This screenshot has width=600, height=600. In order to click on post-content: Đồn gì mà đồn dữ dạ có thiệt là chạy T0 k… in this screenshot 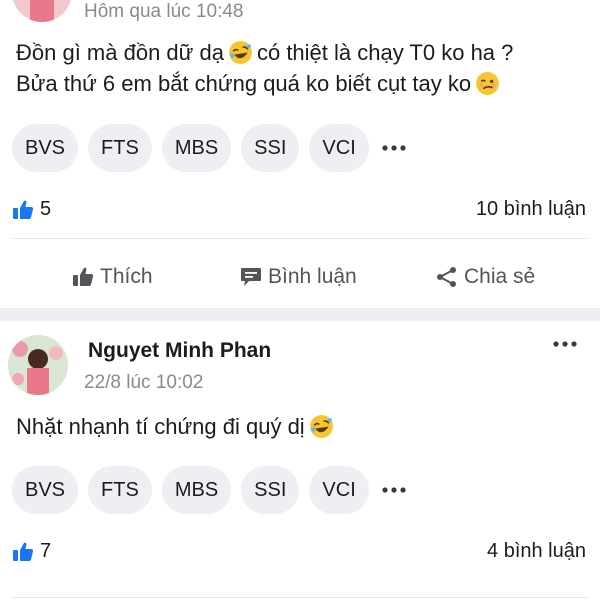, I will do `click(301, 68)`.